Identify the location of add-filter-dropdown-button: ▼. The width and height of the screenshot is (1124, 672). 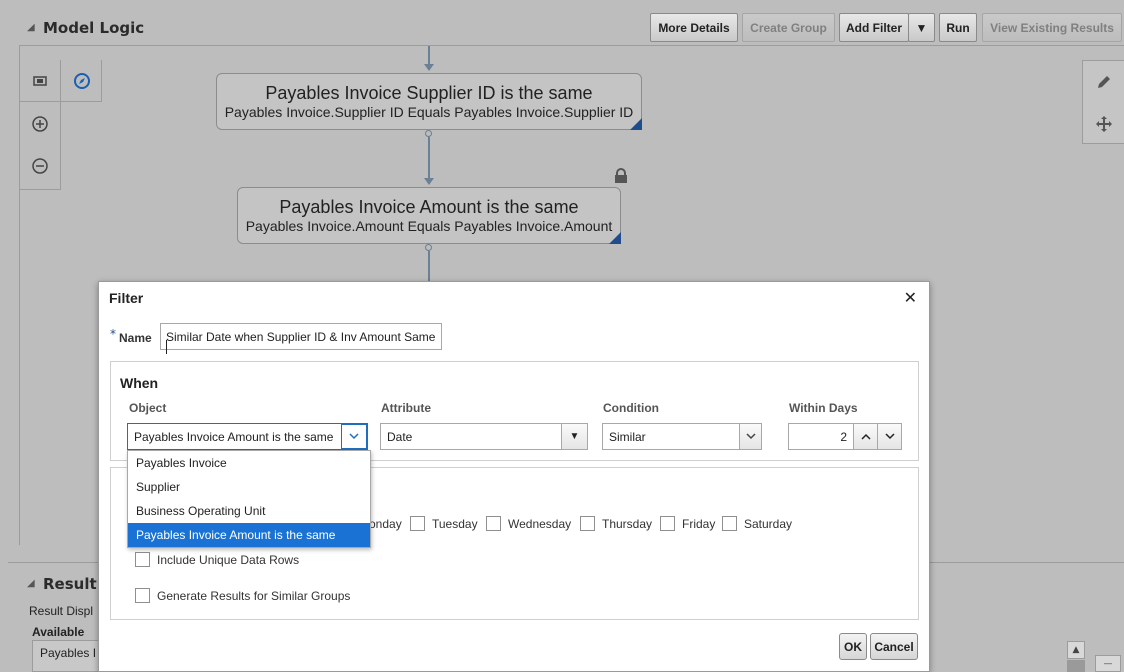
(921, 27).